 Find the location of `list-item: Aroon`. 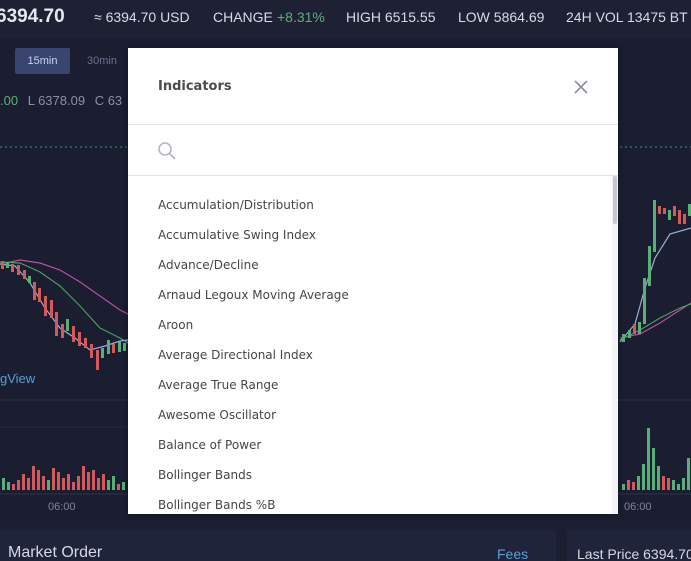

list-item: Aroon is located at coordinates (369, 325).